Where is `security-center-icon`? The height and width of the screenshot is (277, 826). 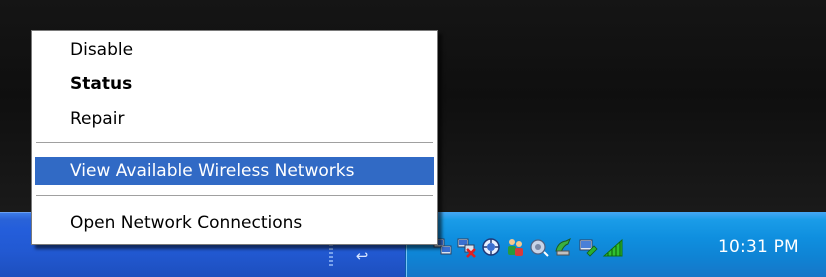
security-center-icon is located at coordinates (491, 247).